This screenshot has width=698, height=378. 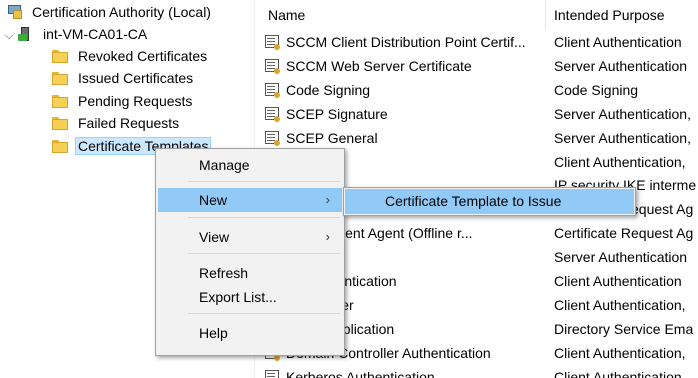 What do you see at coordinates (129, 123) in the screenshot?
I see `tree-item-label: Failed Requests` at bounding box center [129, 123].